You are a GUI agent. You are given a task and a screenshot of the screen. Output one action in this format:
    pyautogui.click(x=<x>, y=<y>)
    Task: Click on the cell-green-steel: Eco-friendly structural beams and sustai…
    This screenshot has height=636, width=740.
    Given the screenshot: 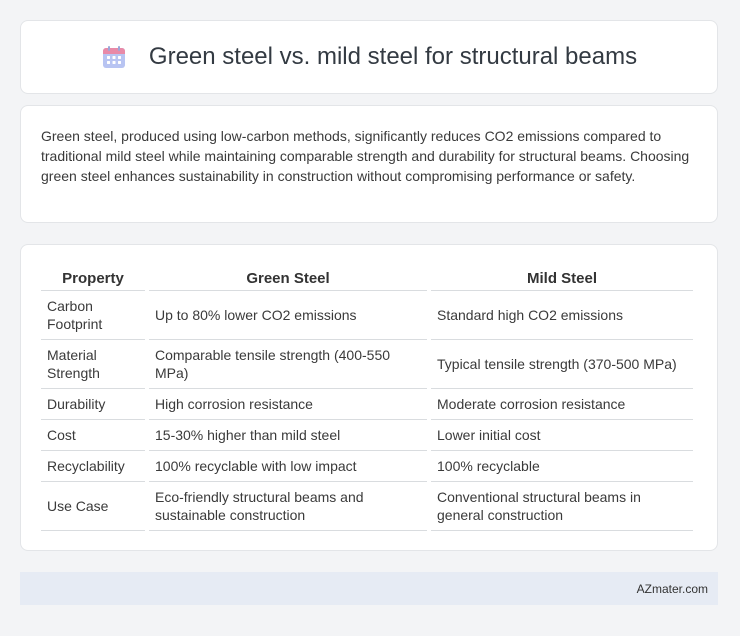 What is the action you would take?
    pyautogui.click(x=288, y=506)
    